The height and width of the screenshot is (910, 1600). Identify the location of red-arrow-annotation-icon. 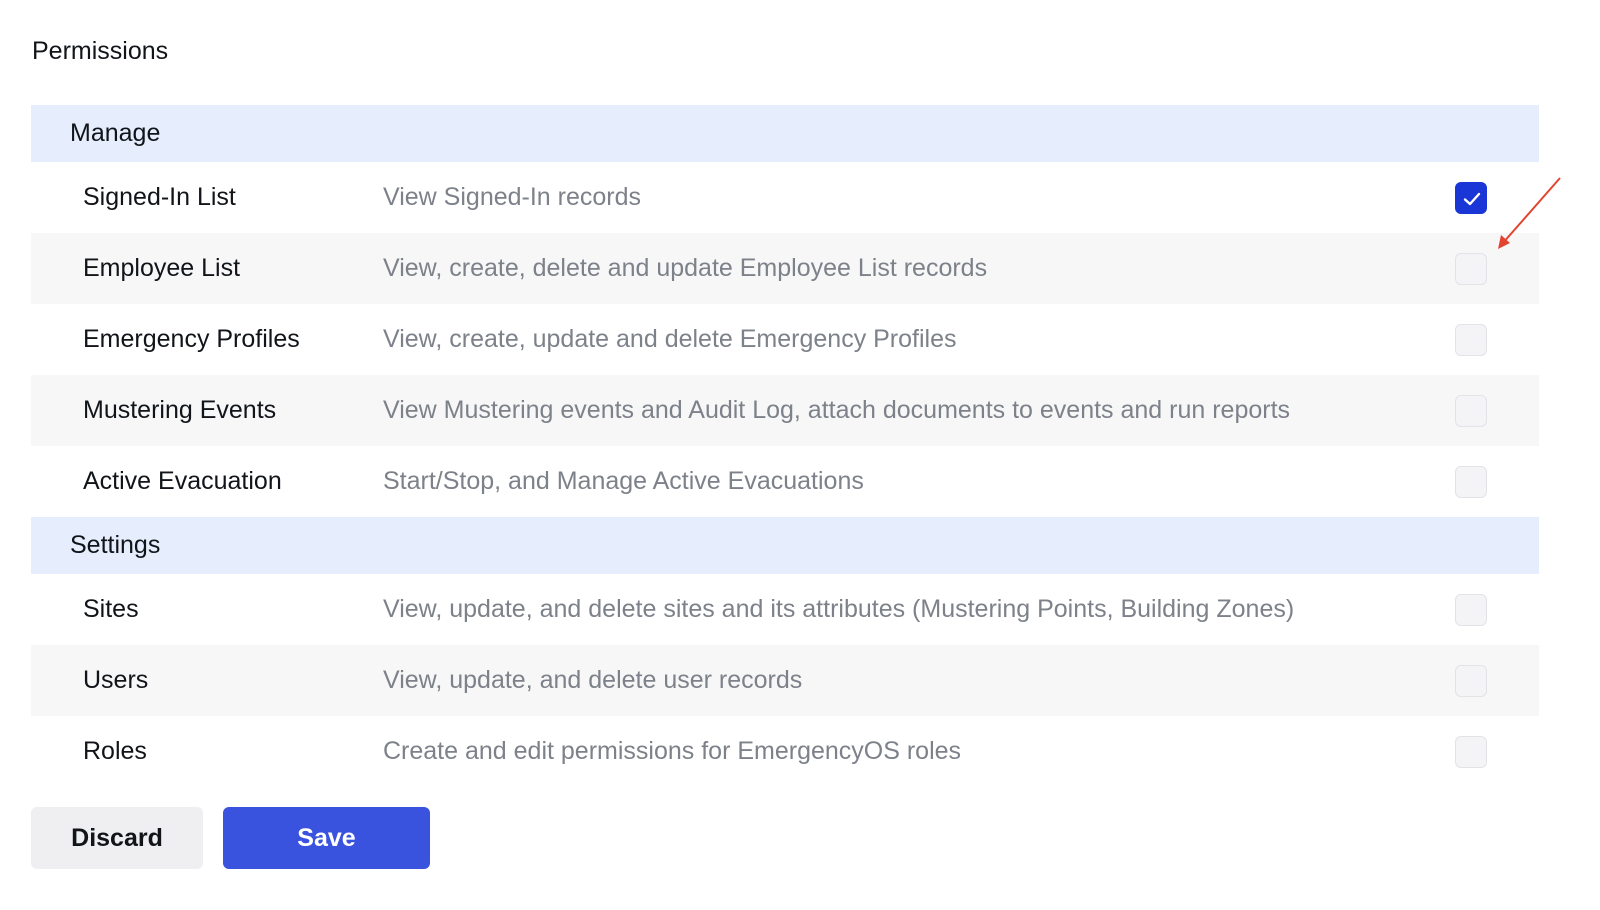
(1529, 213).